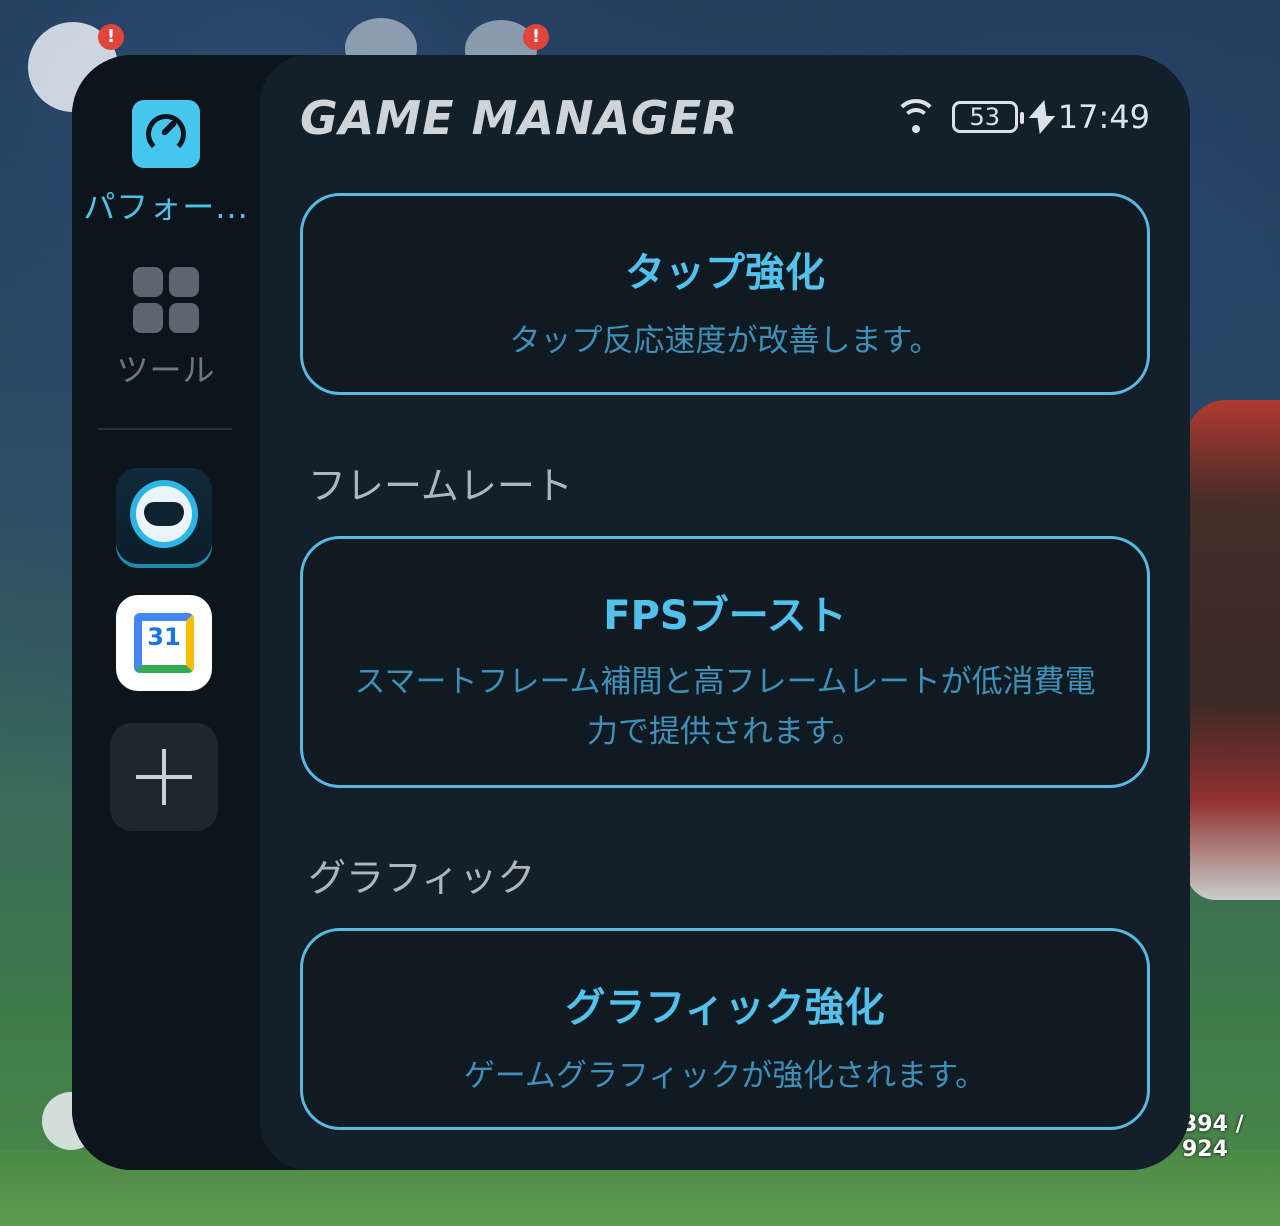  I want to click on sidebar-item-tools: ツール, so click(166, 329).